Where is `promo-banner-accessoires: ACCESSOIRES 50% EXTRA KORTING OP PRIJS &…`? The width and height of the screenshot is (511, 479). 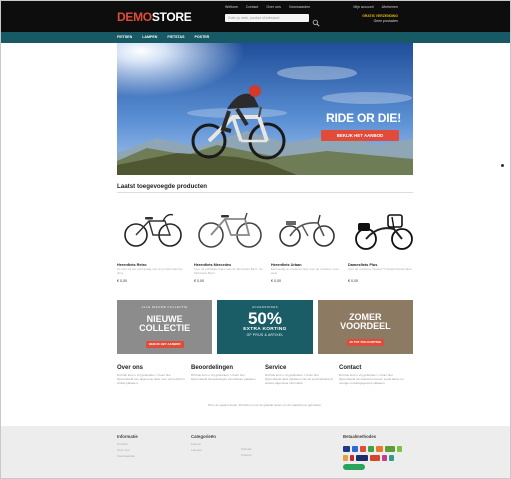
promo-banner-accessoires: ACCESSOIRES 50% EXTRA KORTING OP PRIJS &… is located at coordinates (265, 327).